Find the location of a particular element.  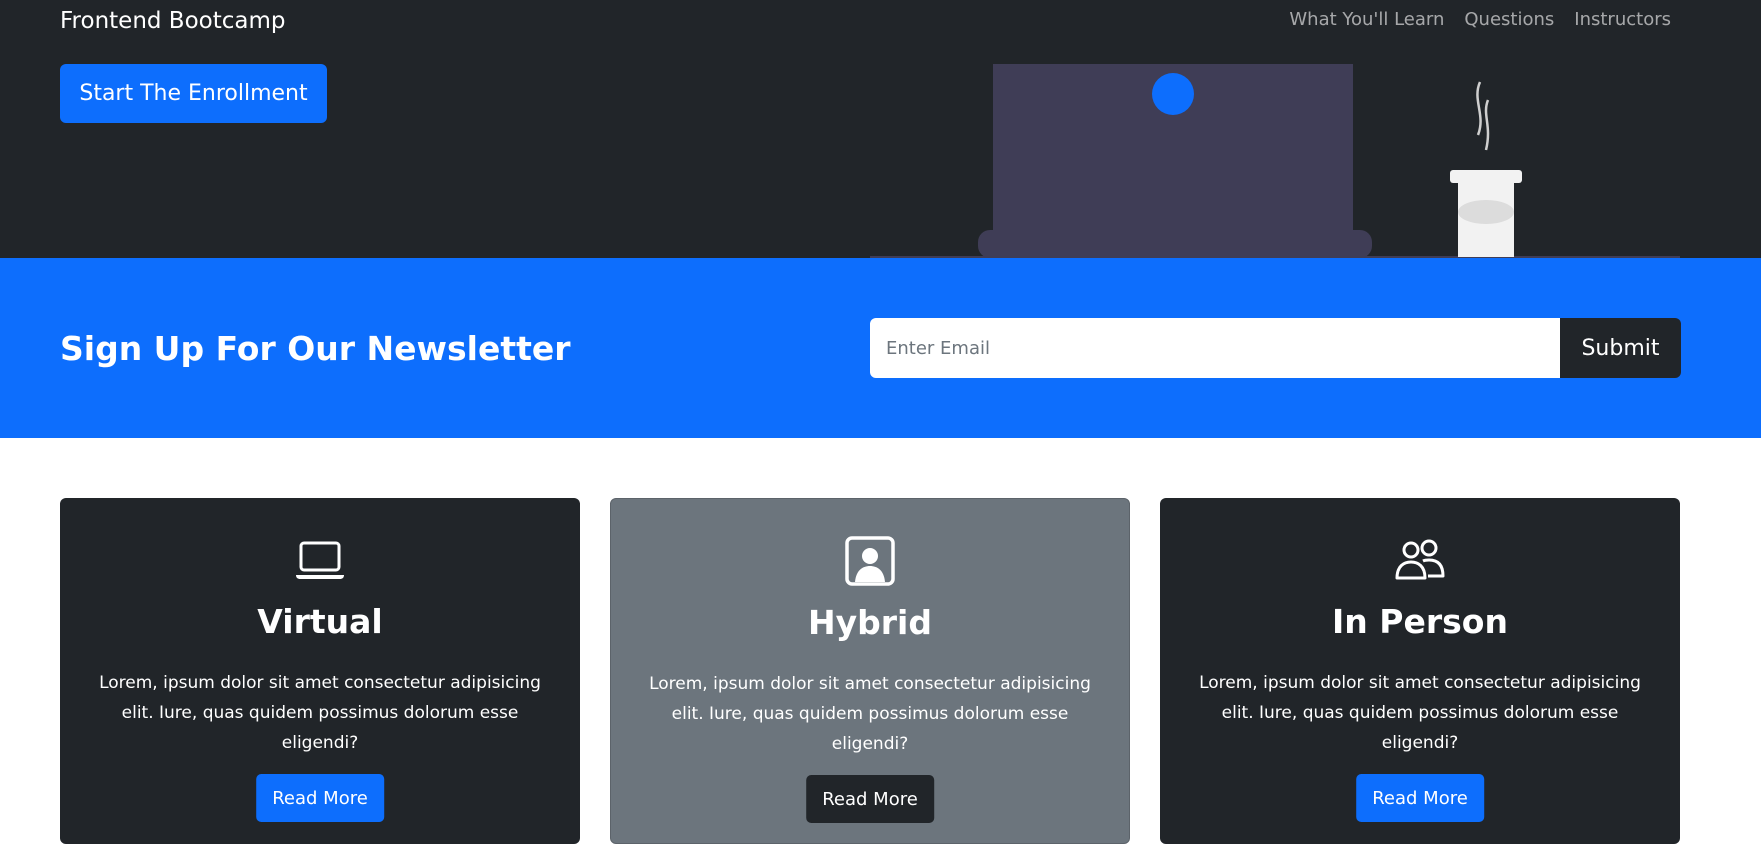

newsletter-form: Submit is located at coordinates (1275, 348).